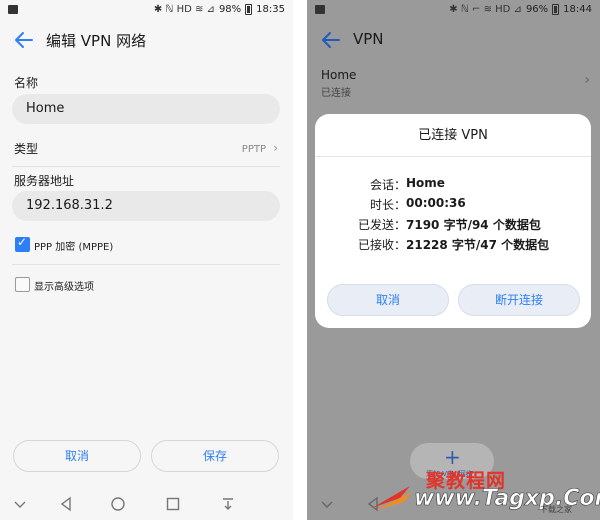  What do you see at coordinates (425, 183) in the screenshot?
I see `session-value: Home` at bounding box center [425, 183].